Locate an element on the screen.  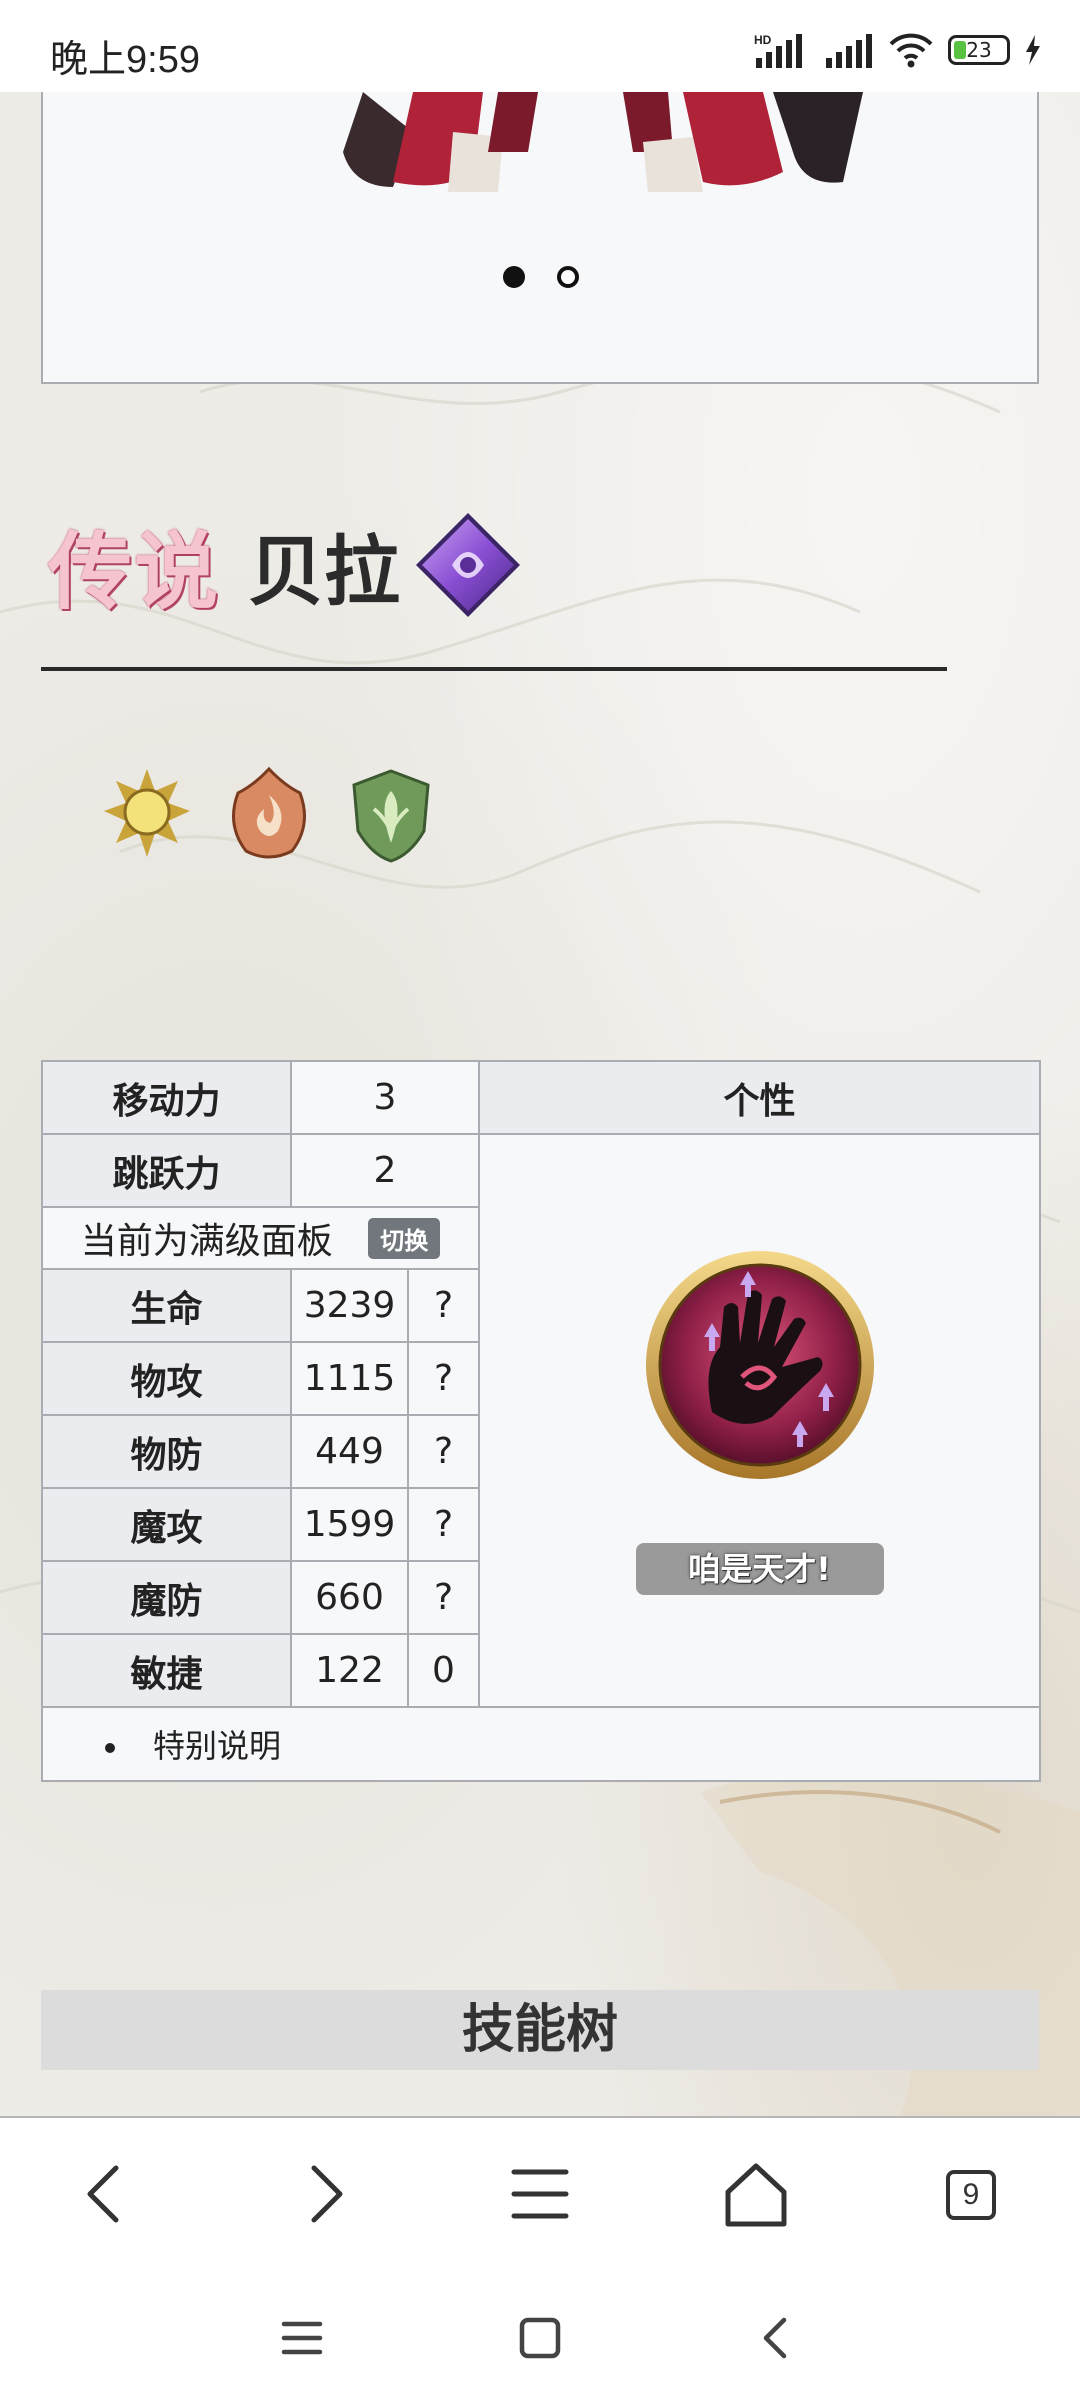
trait-name: 咱是天才! is located at coordinates (759, 1568).